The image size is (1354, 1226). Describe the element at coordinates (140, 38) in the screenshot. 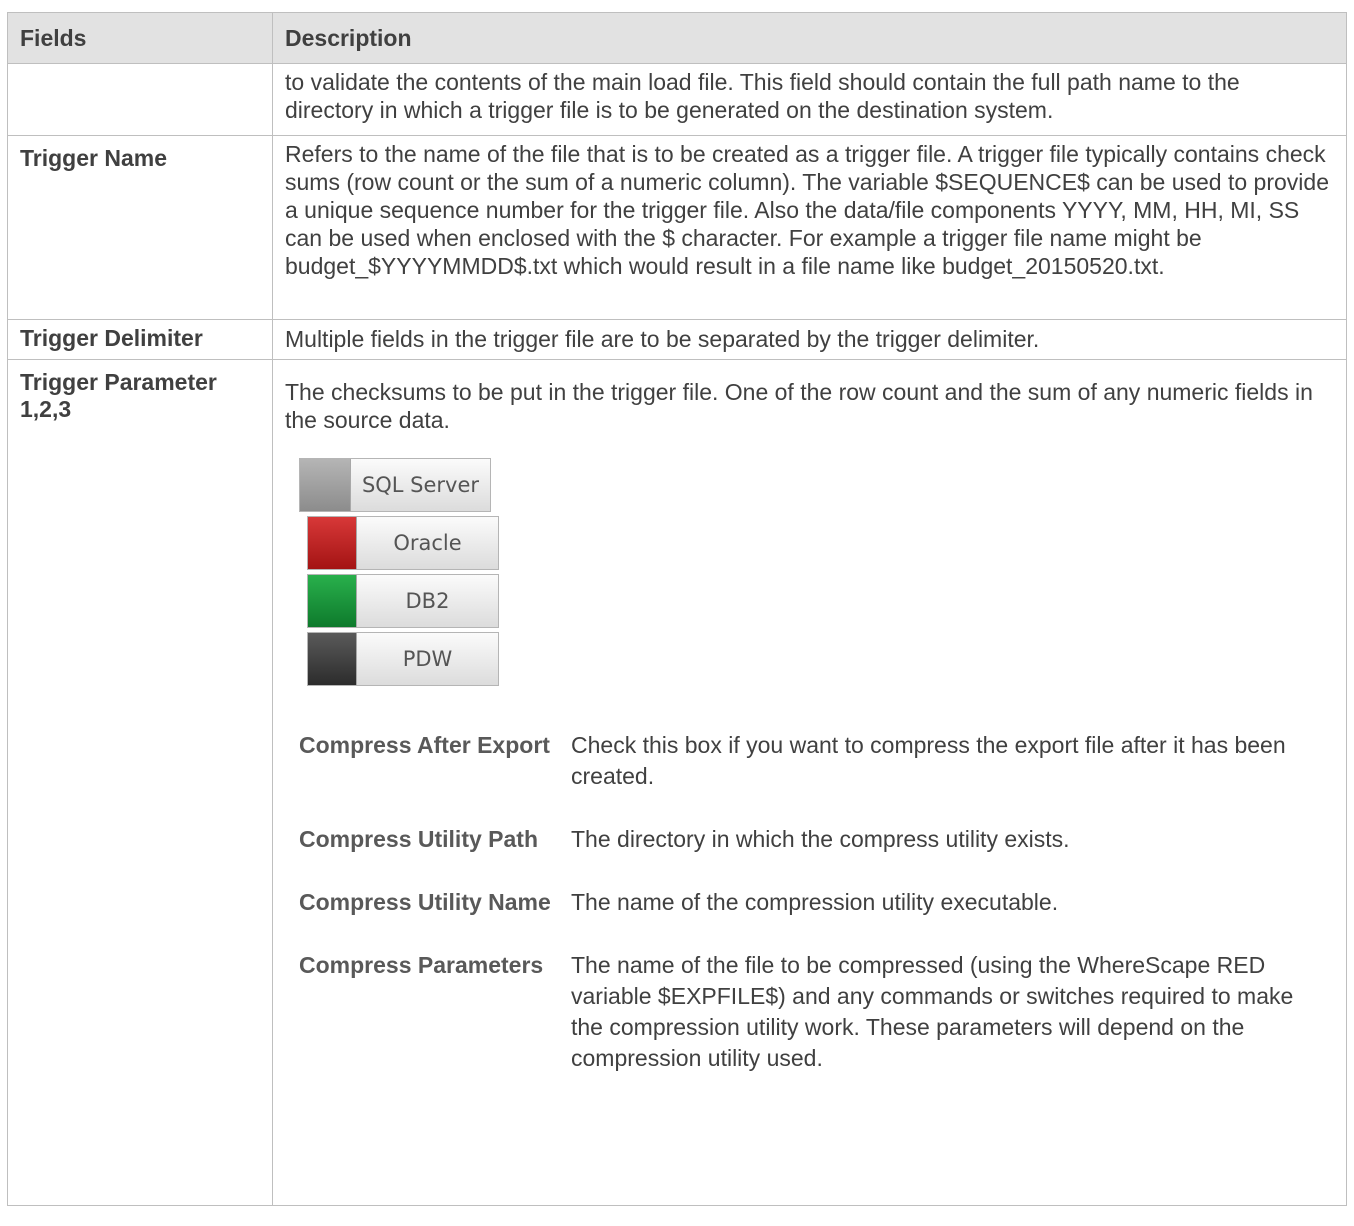

I see `header-fields: Fields` at that location.